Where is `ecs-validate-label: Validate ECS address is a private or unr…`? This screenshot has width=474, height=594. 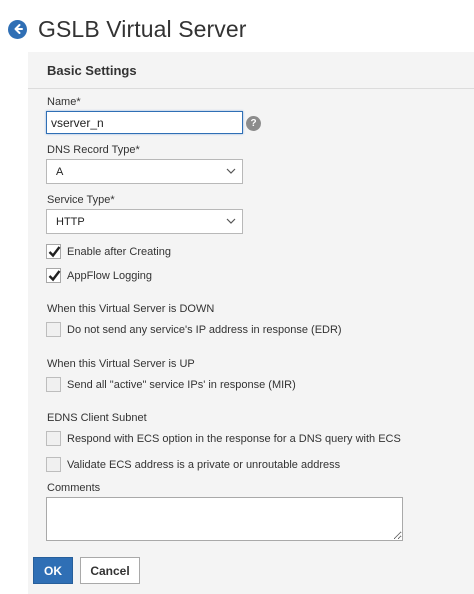
ecs-validate-label: Validate ECS address is a private or unr… is located at coordinates (204, 464).